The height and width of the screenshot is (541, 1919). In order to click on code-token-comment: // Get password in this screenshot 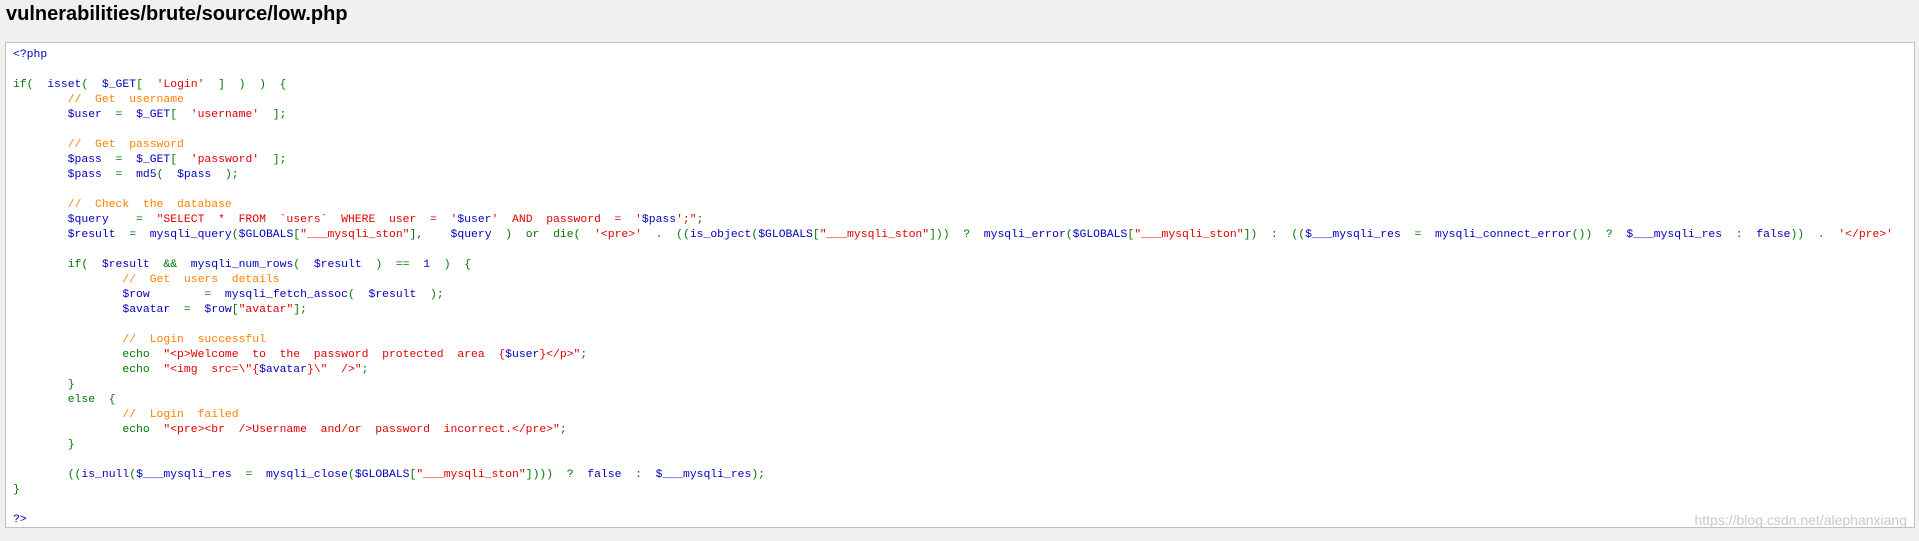, I will do `click(125, 145)`.